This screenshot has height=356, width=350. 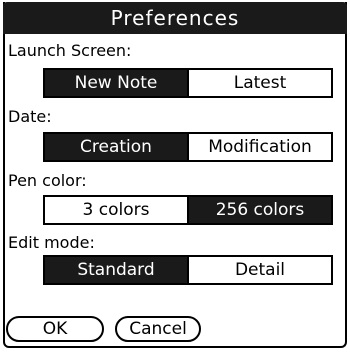 I want to click on edit-mode-option-detail: Detail, so click(x=259, y=270).